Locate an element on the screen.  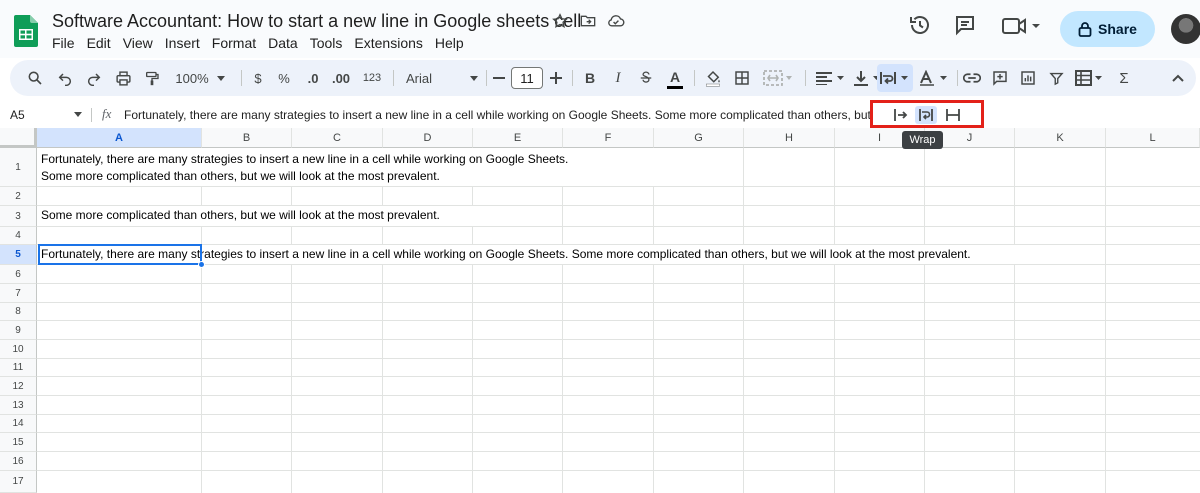
row-header-7: 7 is located at coordinates (18, 293).